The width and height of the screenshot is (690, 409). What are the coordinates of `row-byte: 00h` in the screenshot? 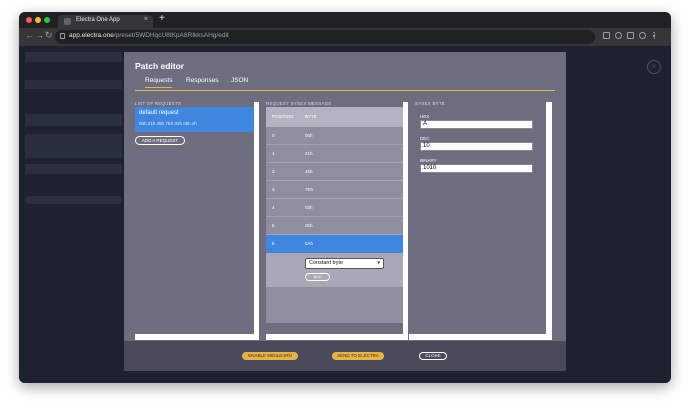 It's located at (309, 135).